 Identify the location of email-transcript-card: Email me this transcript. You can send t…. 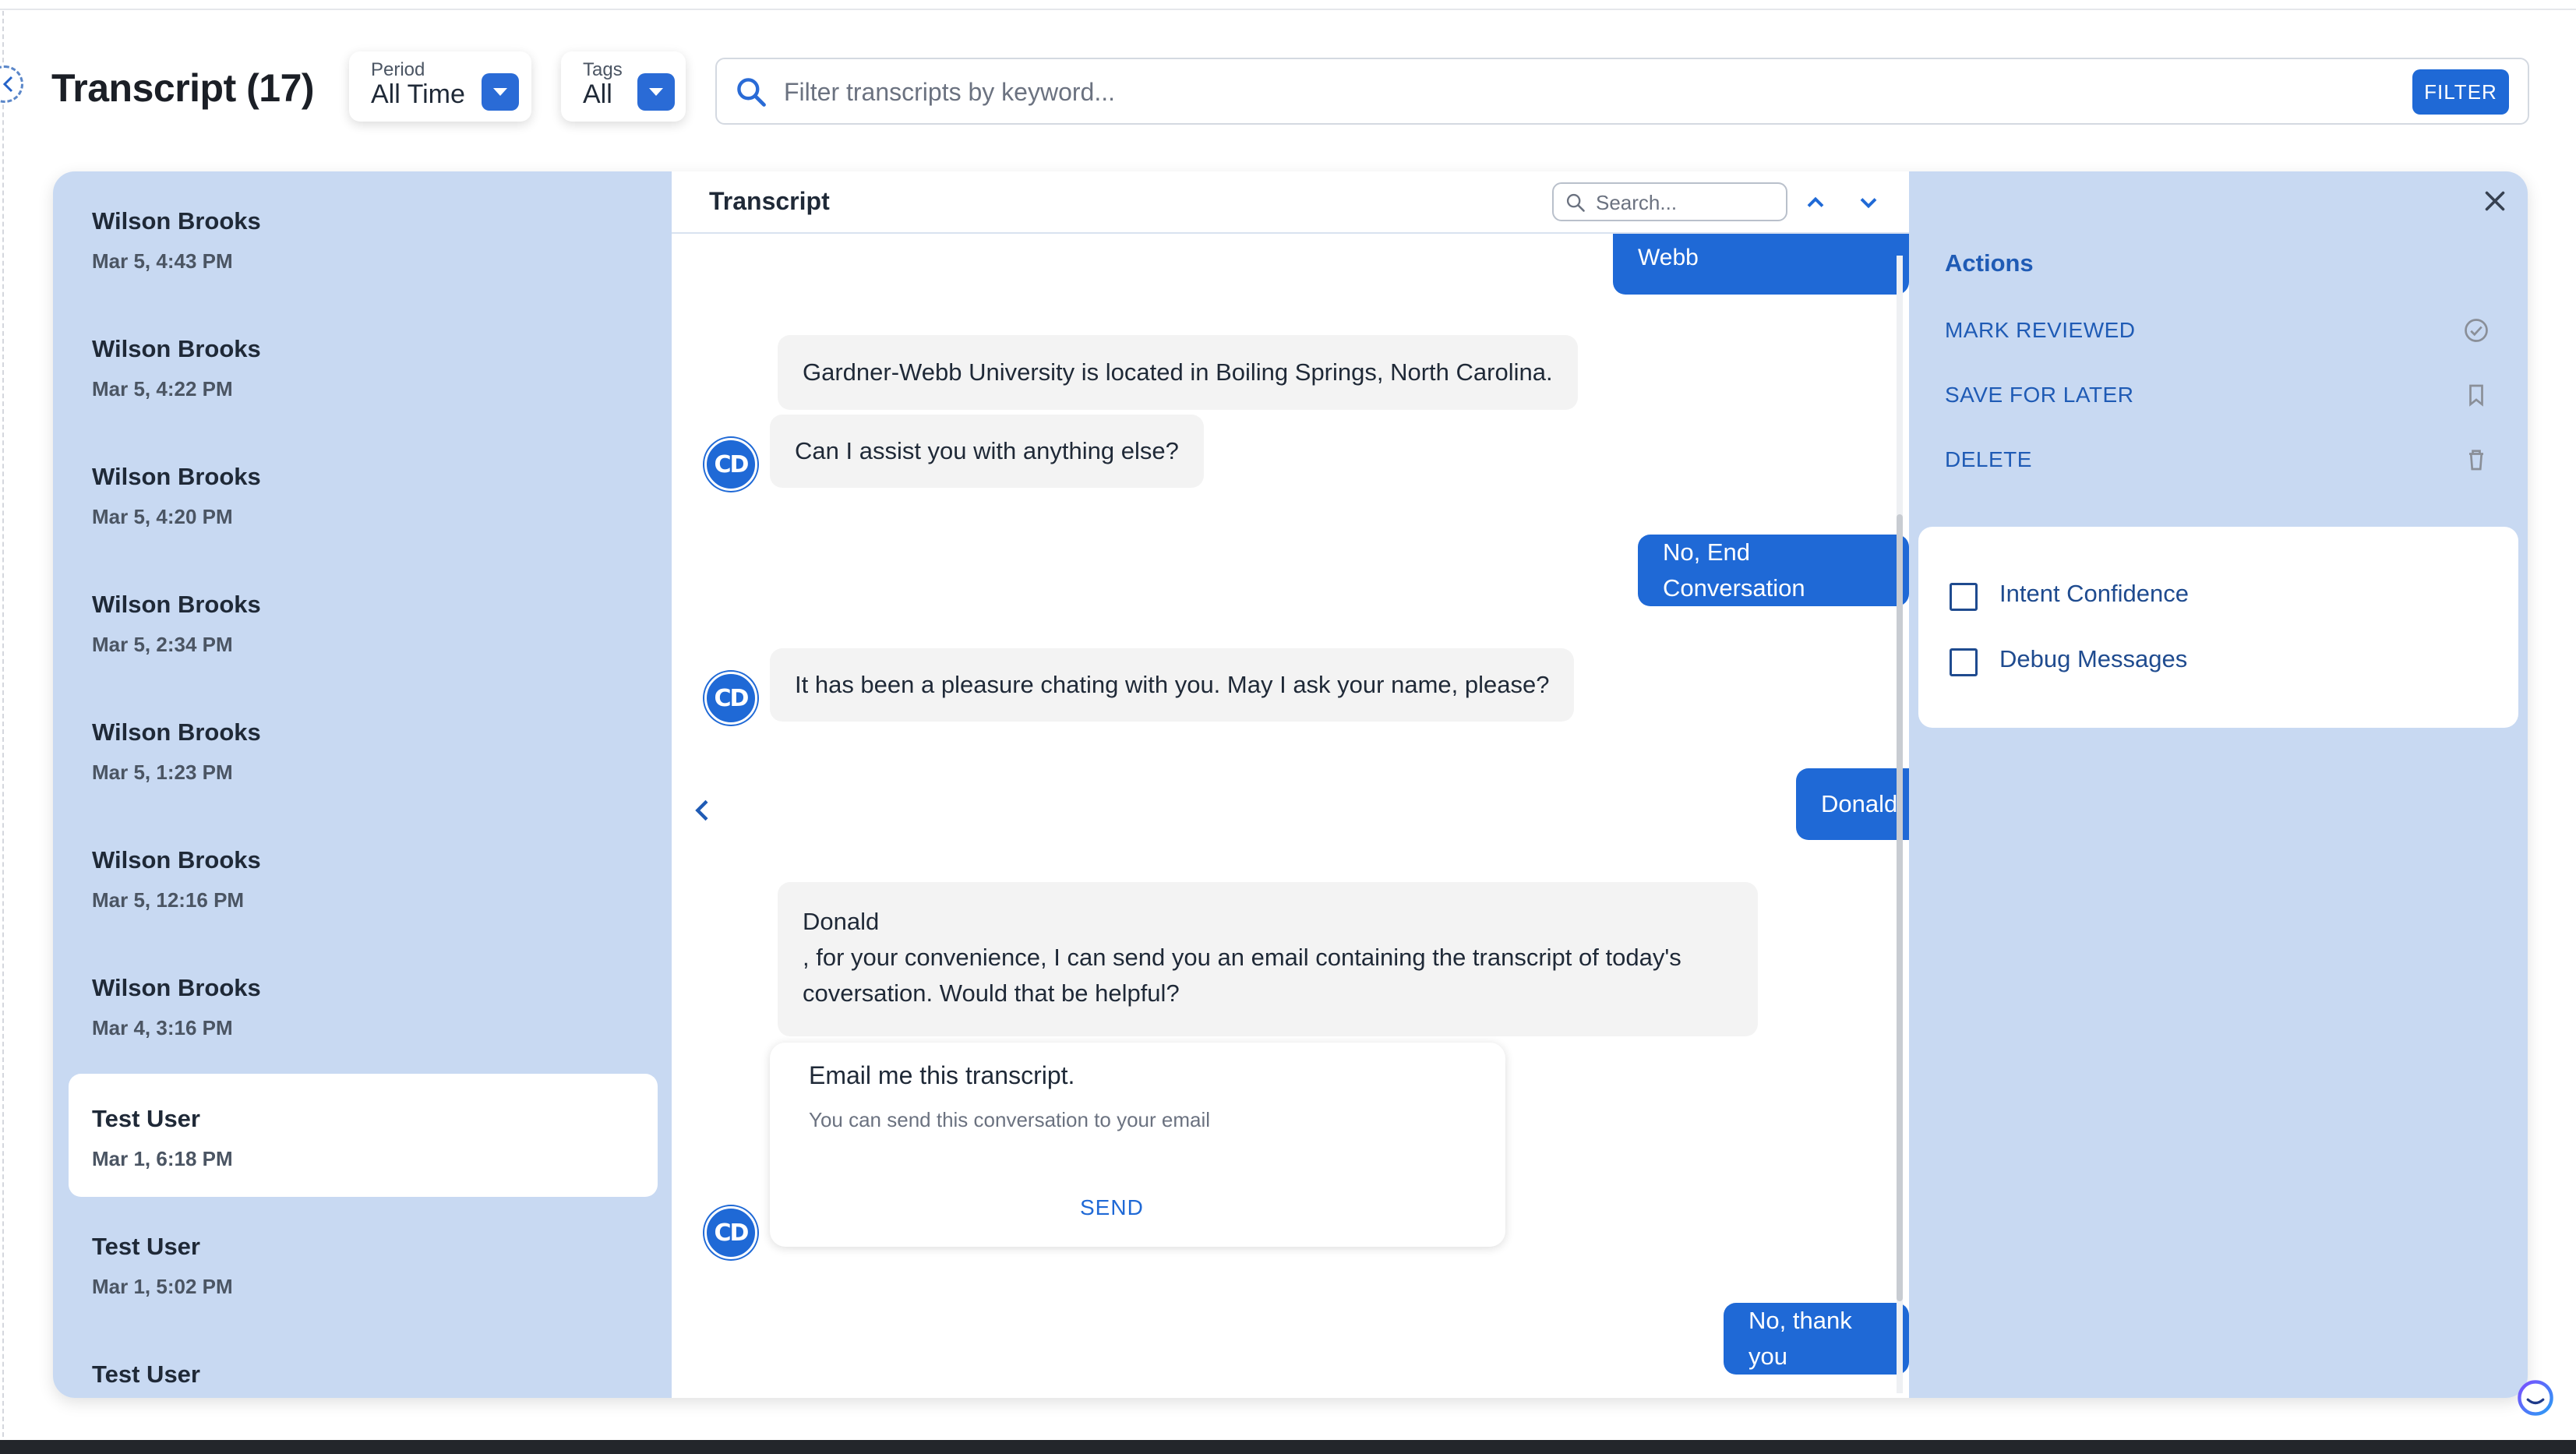
(1137, 1145).